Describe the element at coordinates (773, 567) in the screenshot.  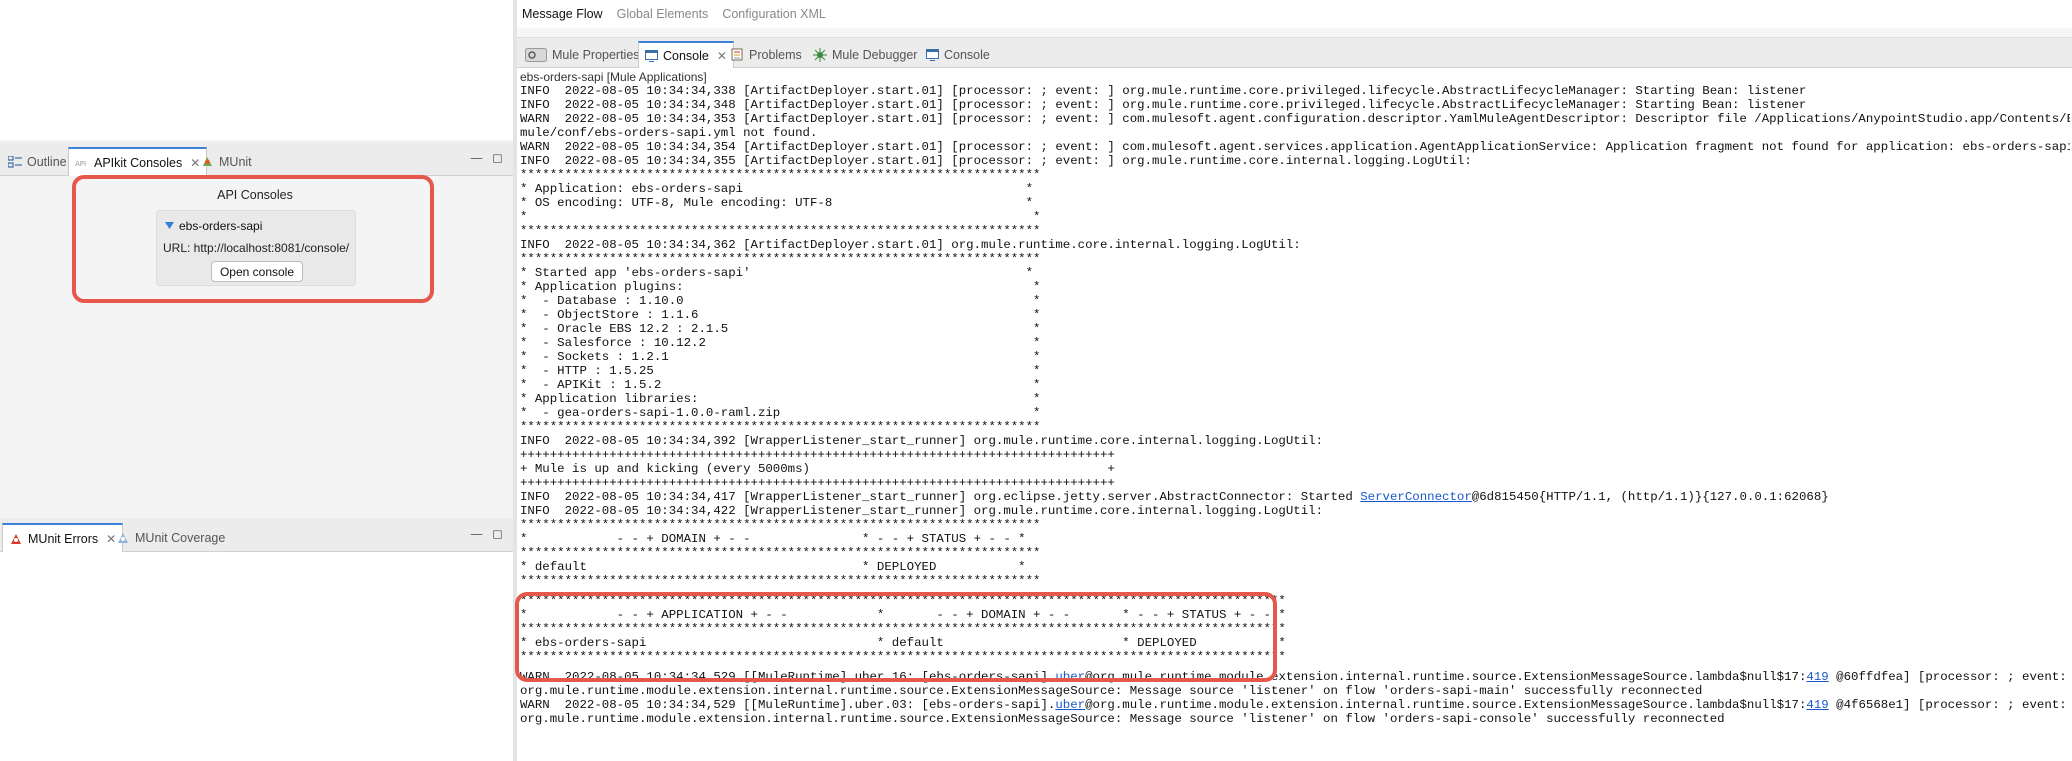
I see `log-text: * default * DEPLOYED *` at that location.